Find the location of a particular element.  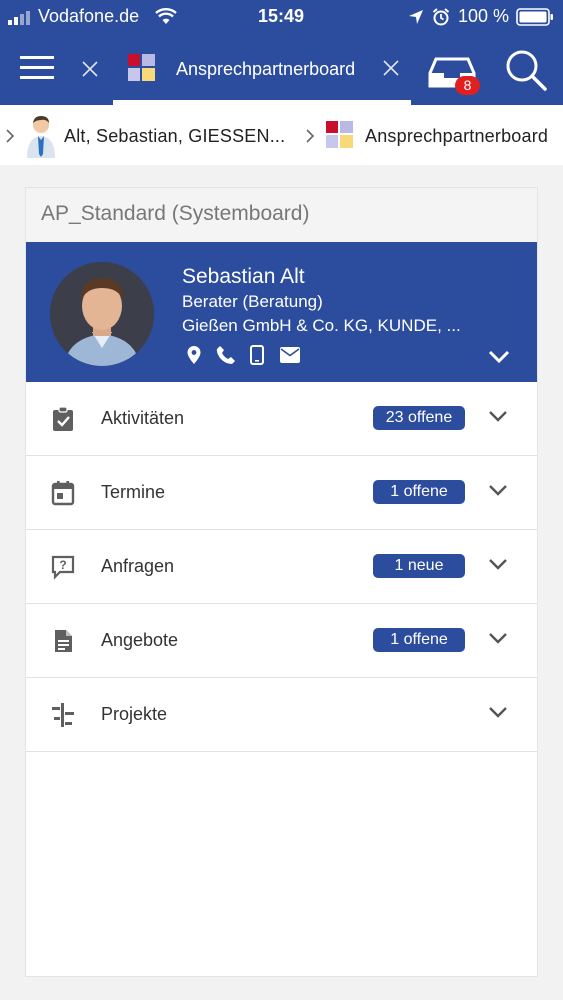

inbox-button: 8 is located at coordinates (456, 73).